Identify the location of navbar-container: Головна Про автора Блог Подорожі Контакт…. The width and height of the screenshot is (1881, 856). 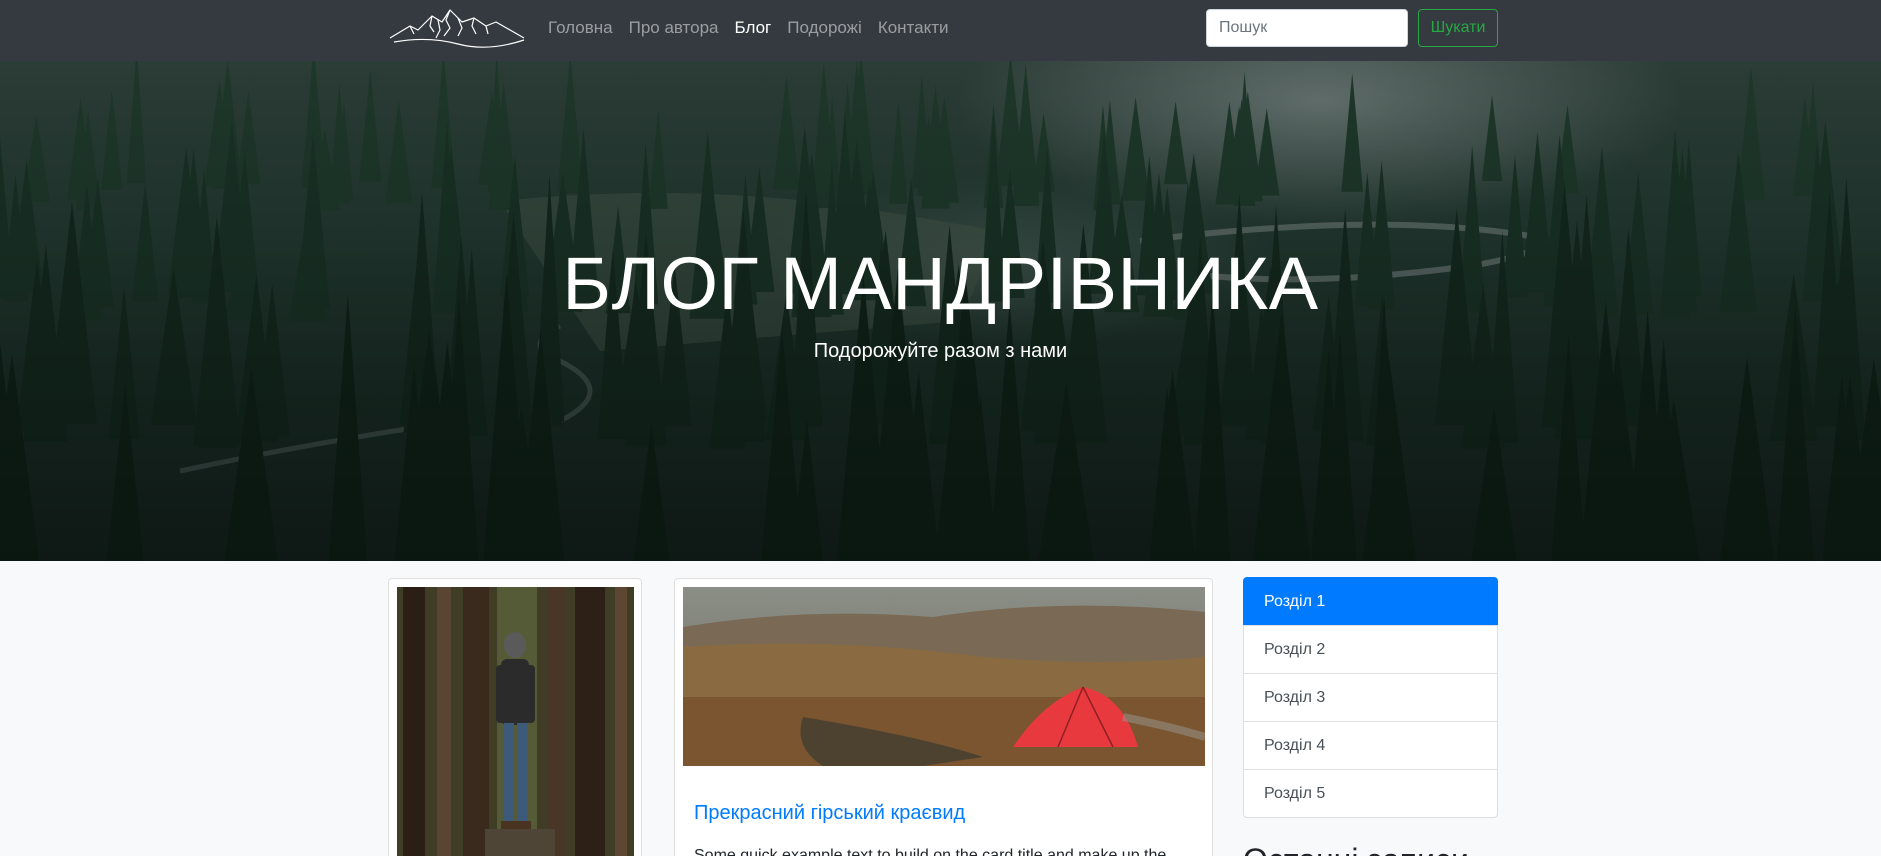
(943, 30).